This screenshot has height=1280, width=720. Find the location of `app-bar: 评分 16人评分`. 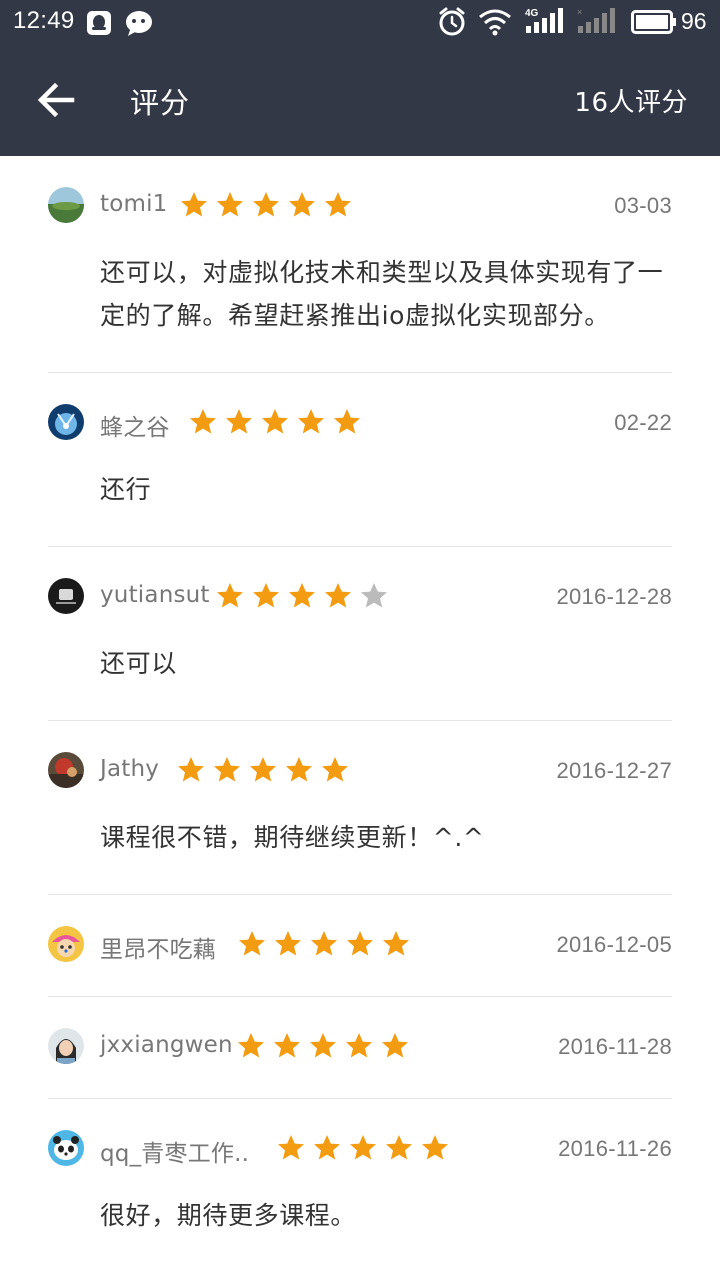

app-bar: 评分 16人评分 is located at coordinates (360, 100).